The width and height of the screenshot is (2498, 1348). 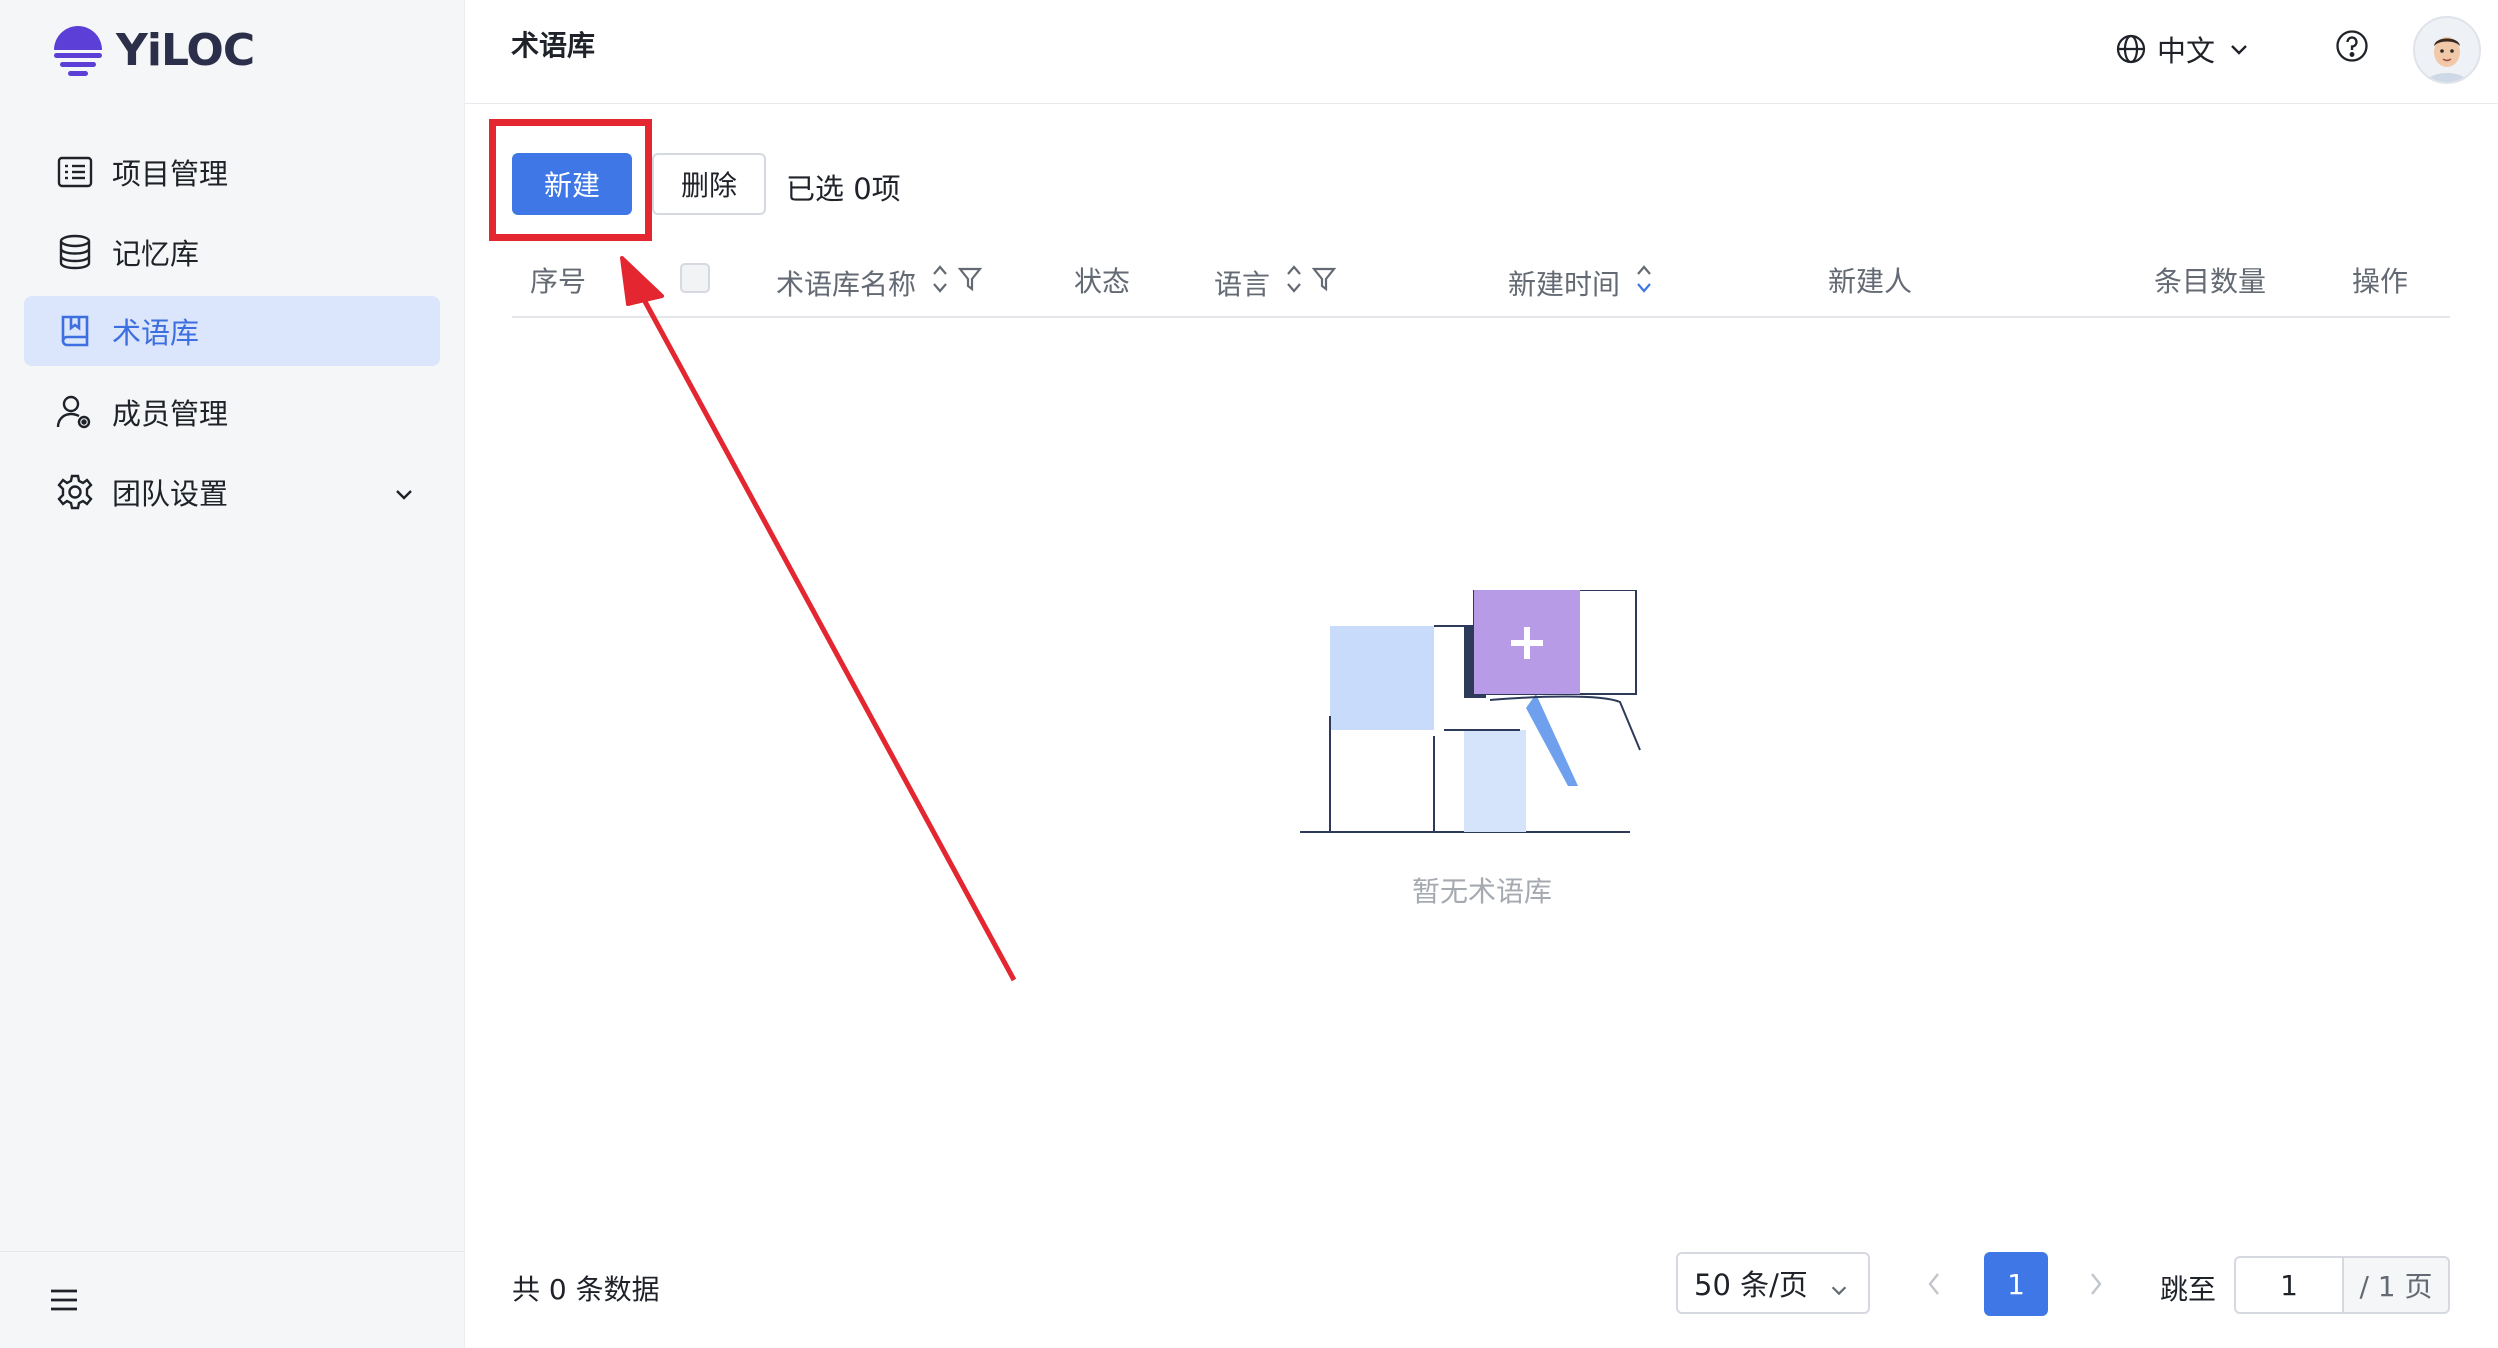 What do you see at coordinates (2016, 1284) in the screenshot?
I see `page-button-current: 1` at bounding box center [2016, 1284].